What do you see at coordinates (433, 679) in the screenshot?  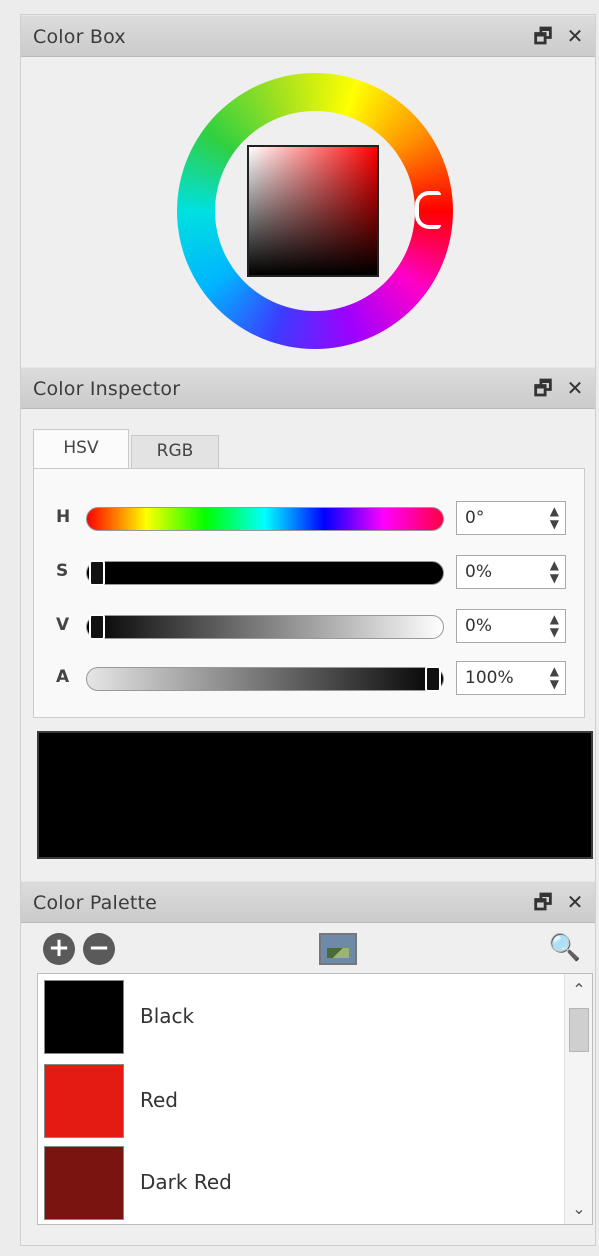 I see `alpha-slider-handle` at bounding box center [433, 679].